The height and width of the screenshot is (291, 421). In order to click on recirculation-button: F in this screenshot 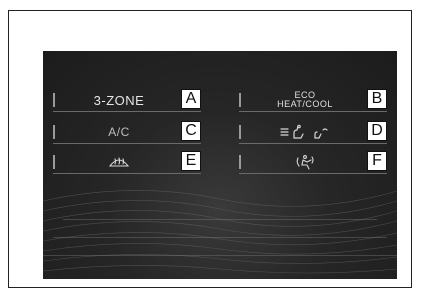, I will do `click(313, 162)`.